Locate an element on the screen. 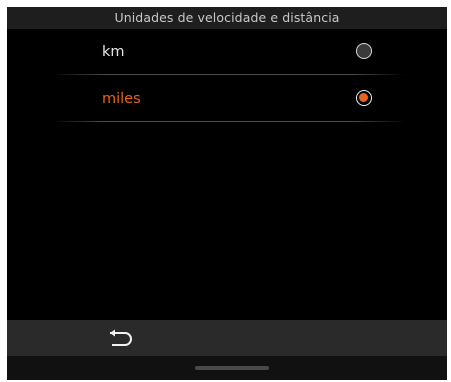  option-km: km is located at coordinates (228, 52).